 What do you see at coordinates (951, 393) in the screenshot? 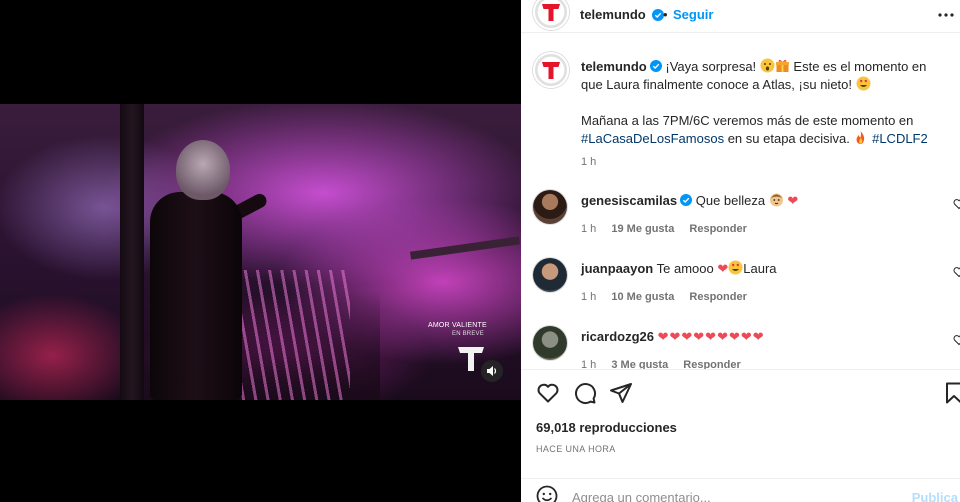
I see `bookmark-icon` at bounding box center [951, 393].